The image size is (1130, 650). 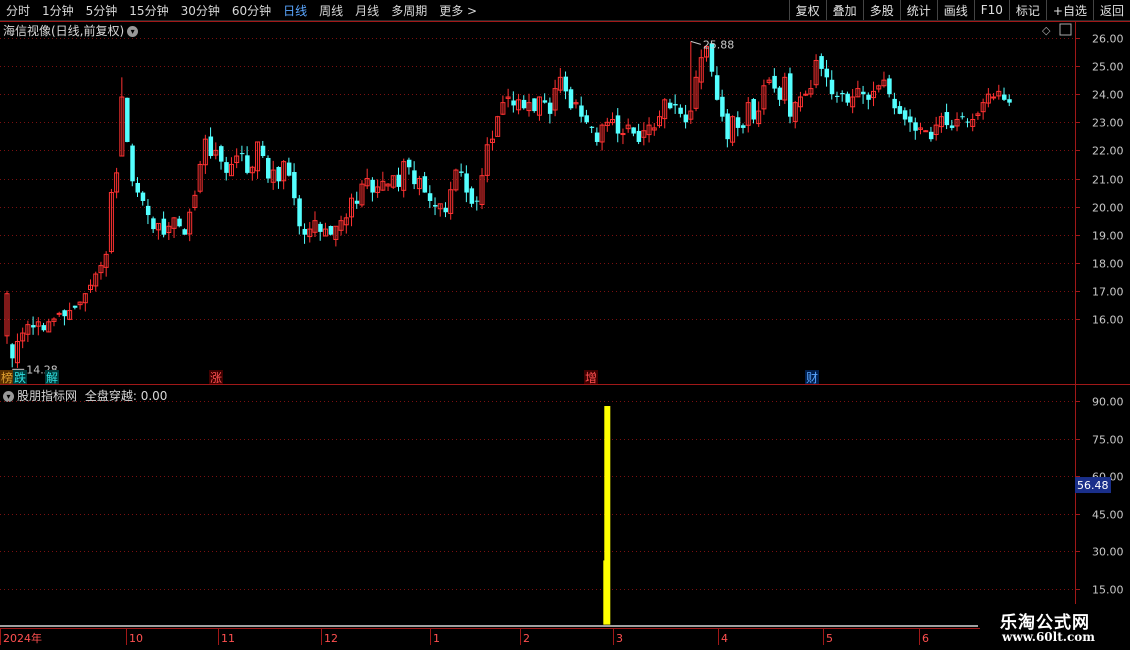 I want to click on y-tick-label: 22.00, so click(x=1108, y=151).